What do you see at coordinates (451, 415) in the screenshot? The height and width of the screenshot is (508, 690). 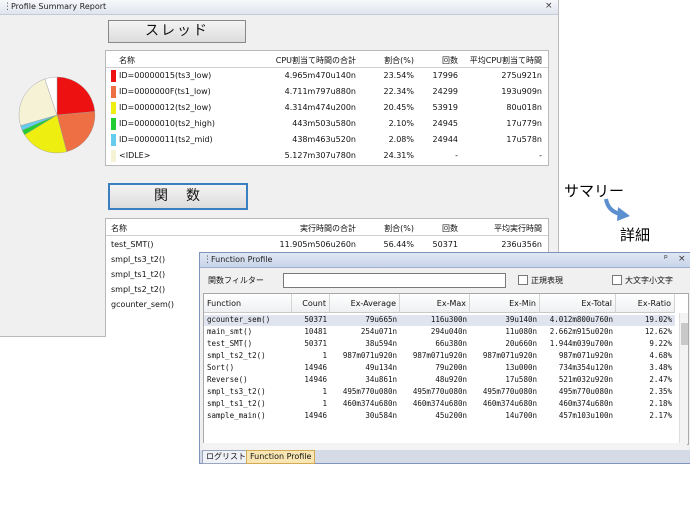 I see `cell-ex-max: 45u200n` at bounding box center [451, 415].